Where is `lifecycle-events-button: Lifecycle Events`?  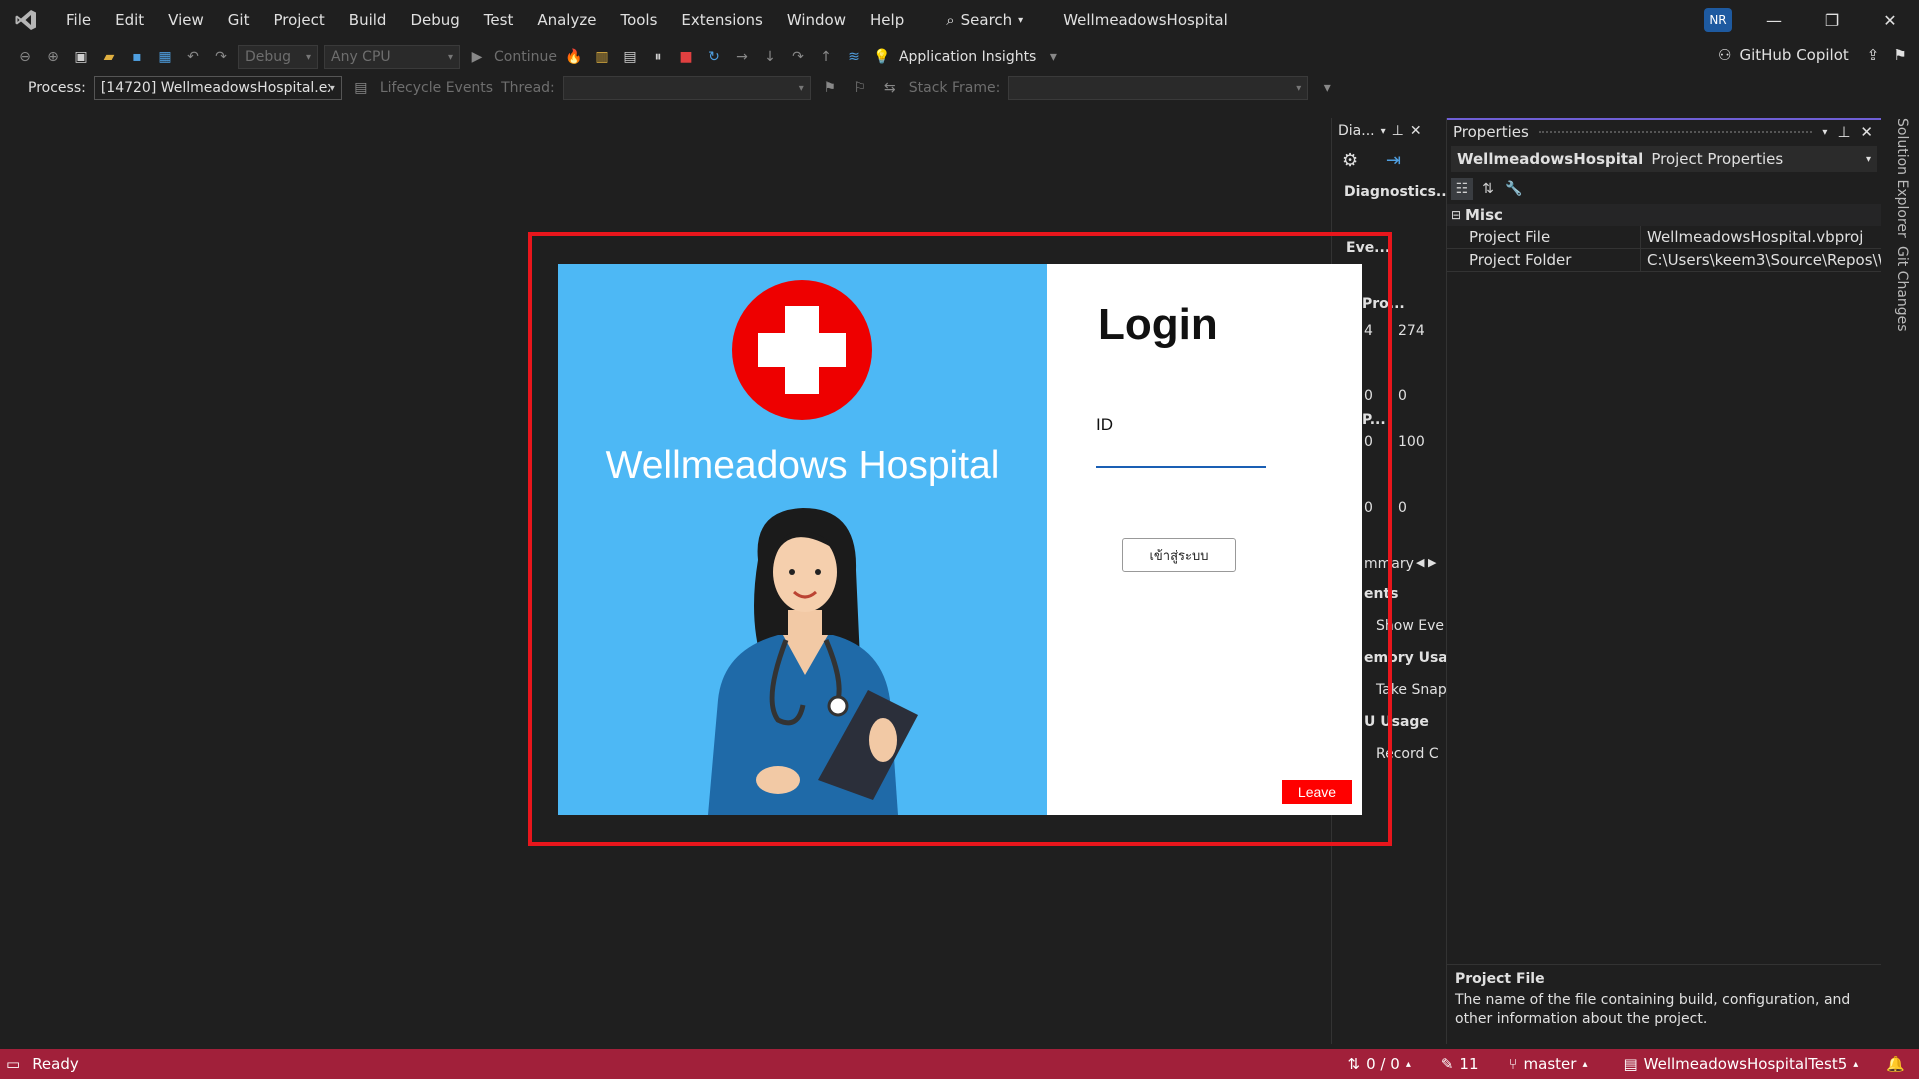
lifecycle-events-button: Lifecycle Events is located at coordinates (436, 88).